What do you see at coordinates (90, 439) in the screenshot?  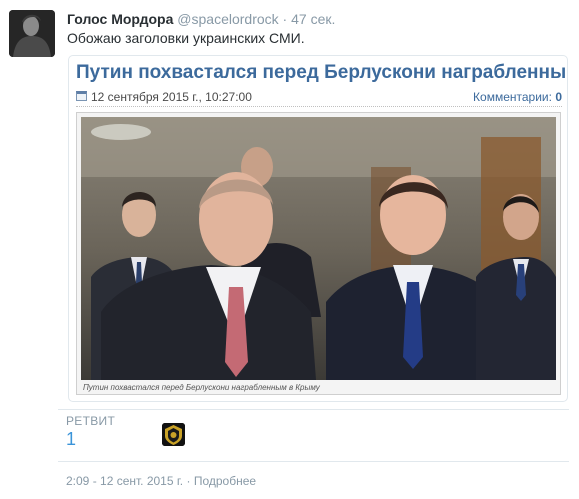 I see `retweets-count: 1` at bounding box center [90, 439].